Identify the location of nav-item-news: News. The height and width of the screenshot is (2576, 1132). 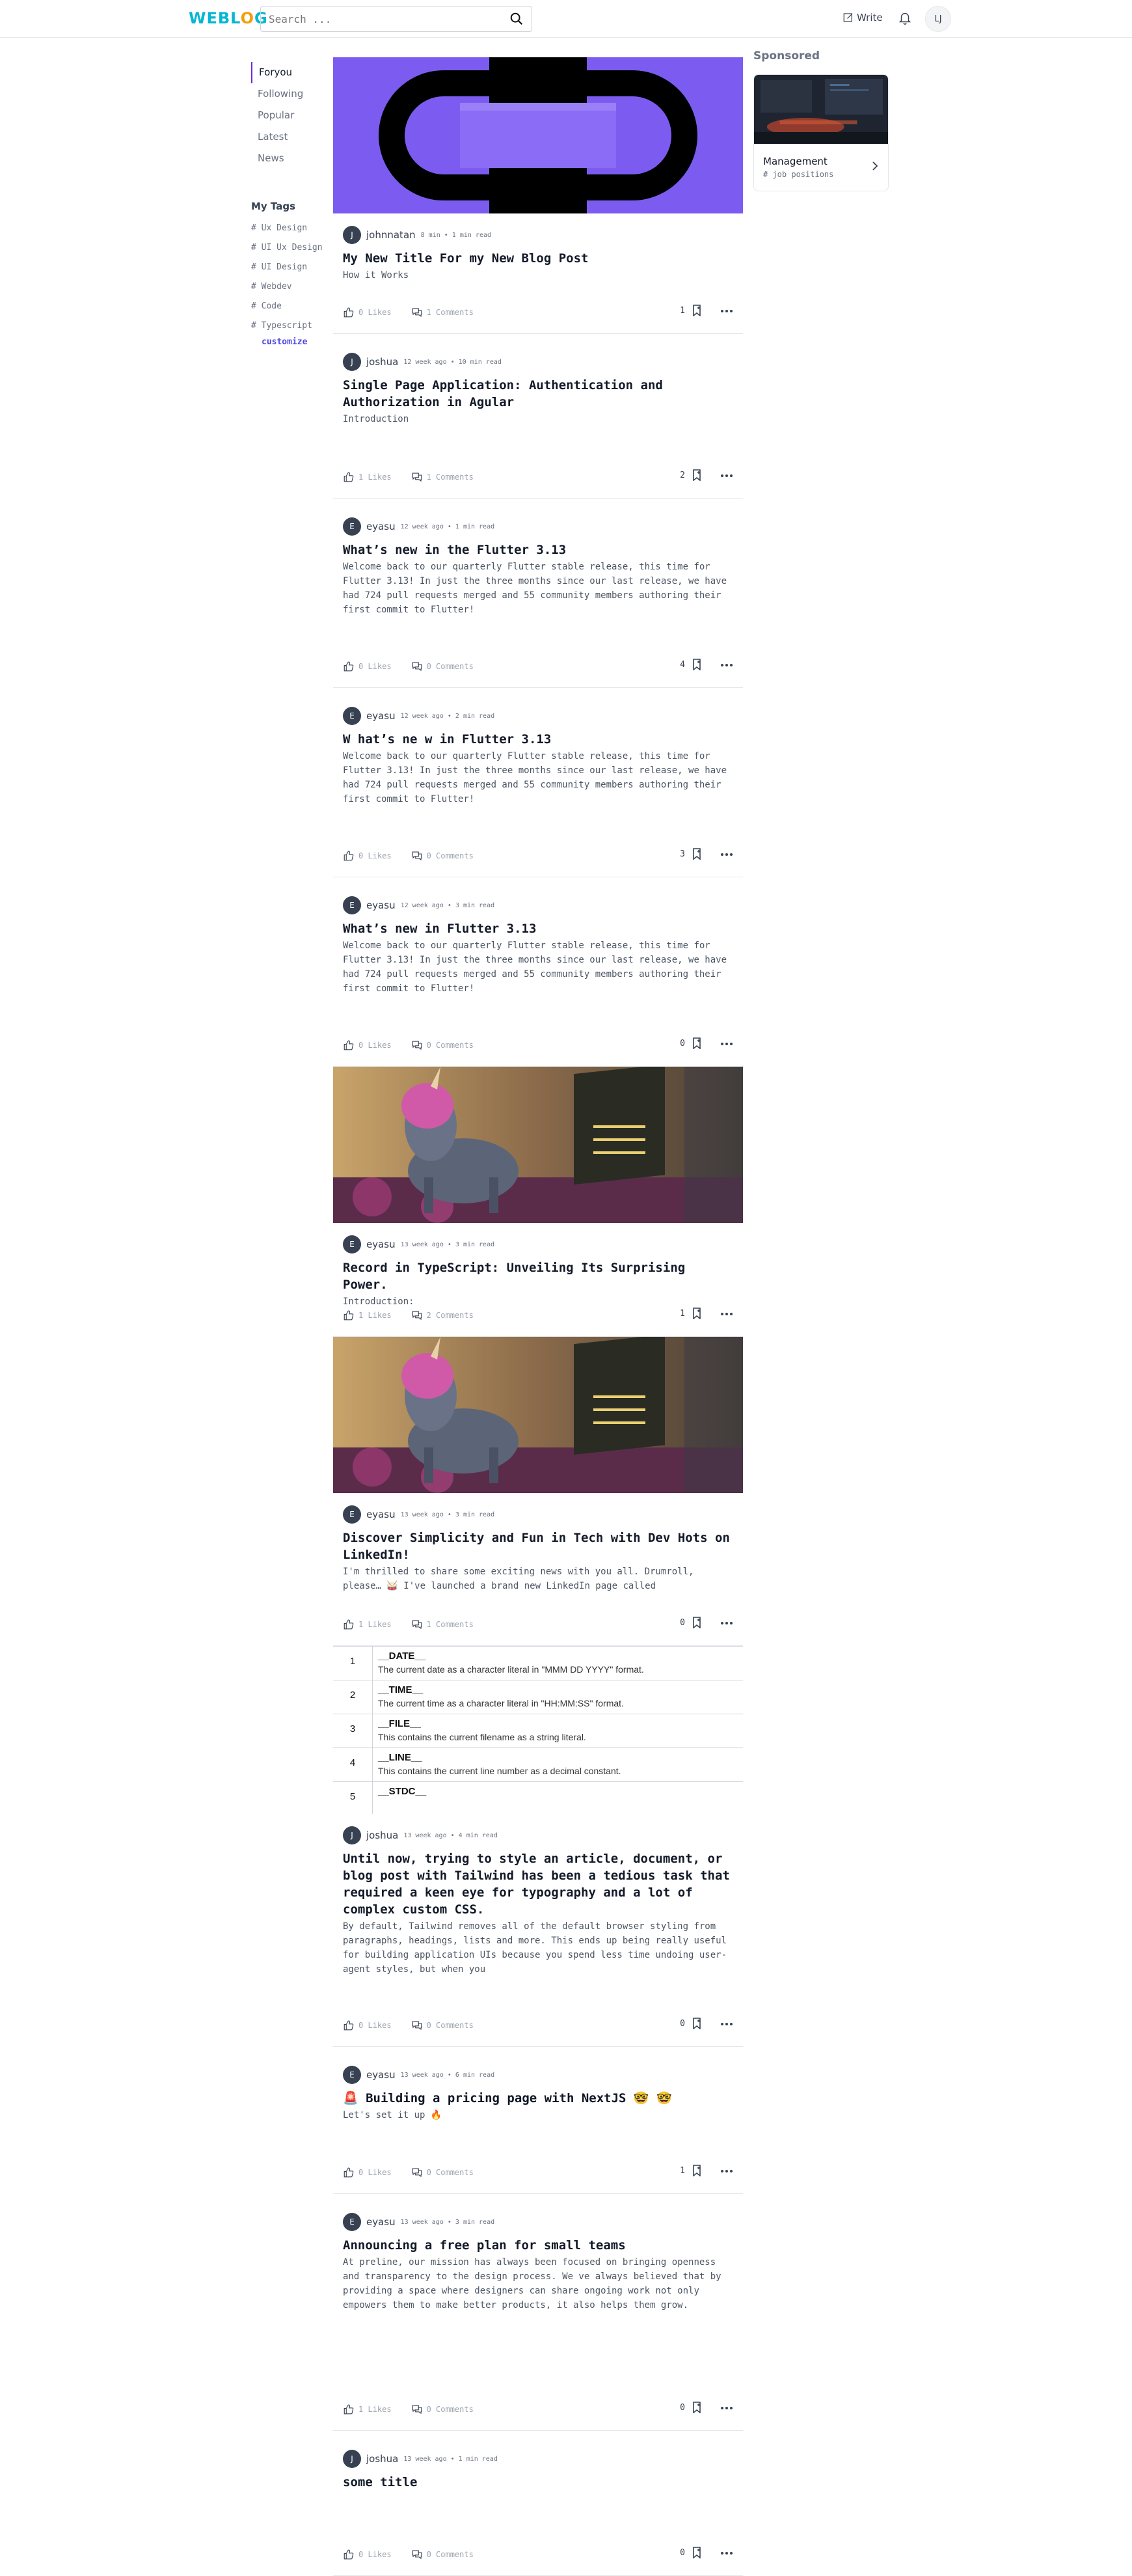
(287, 159).